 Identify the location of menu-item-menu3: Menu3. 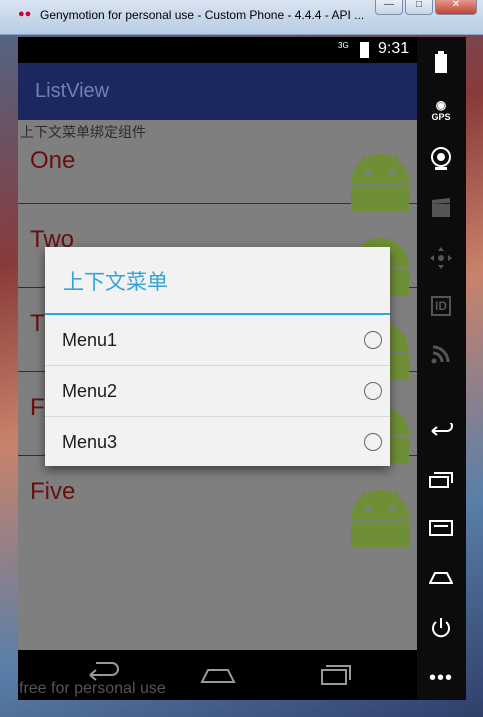
(217, 442).